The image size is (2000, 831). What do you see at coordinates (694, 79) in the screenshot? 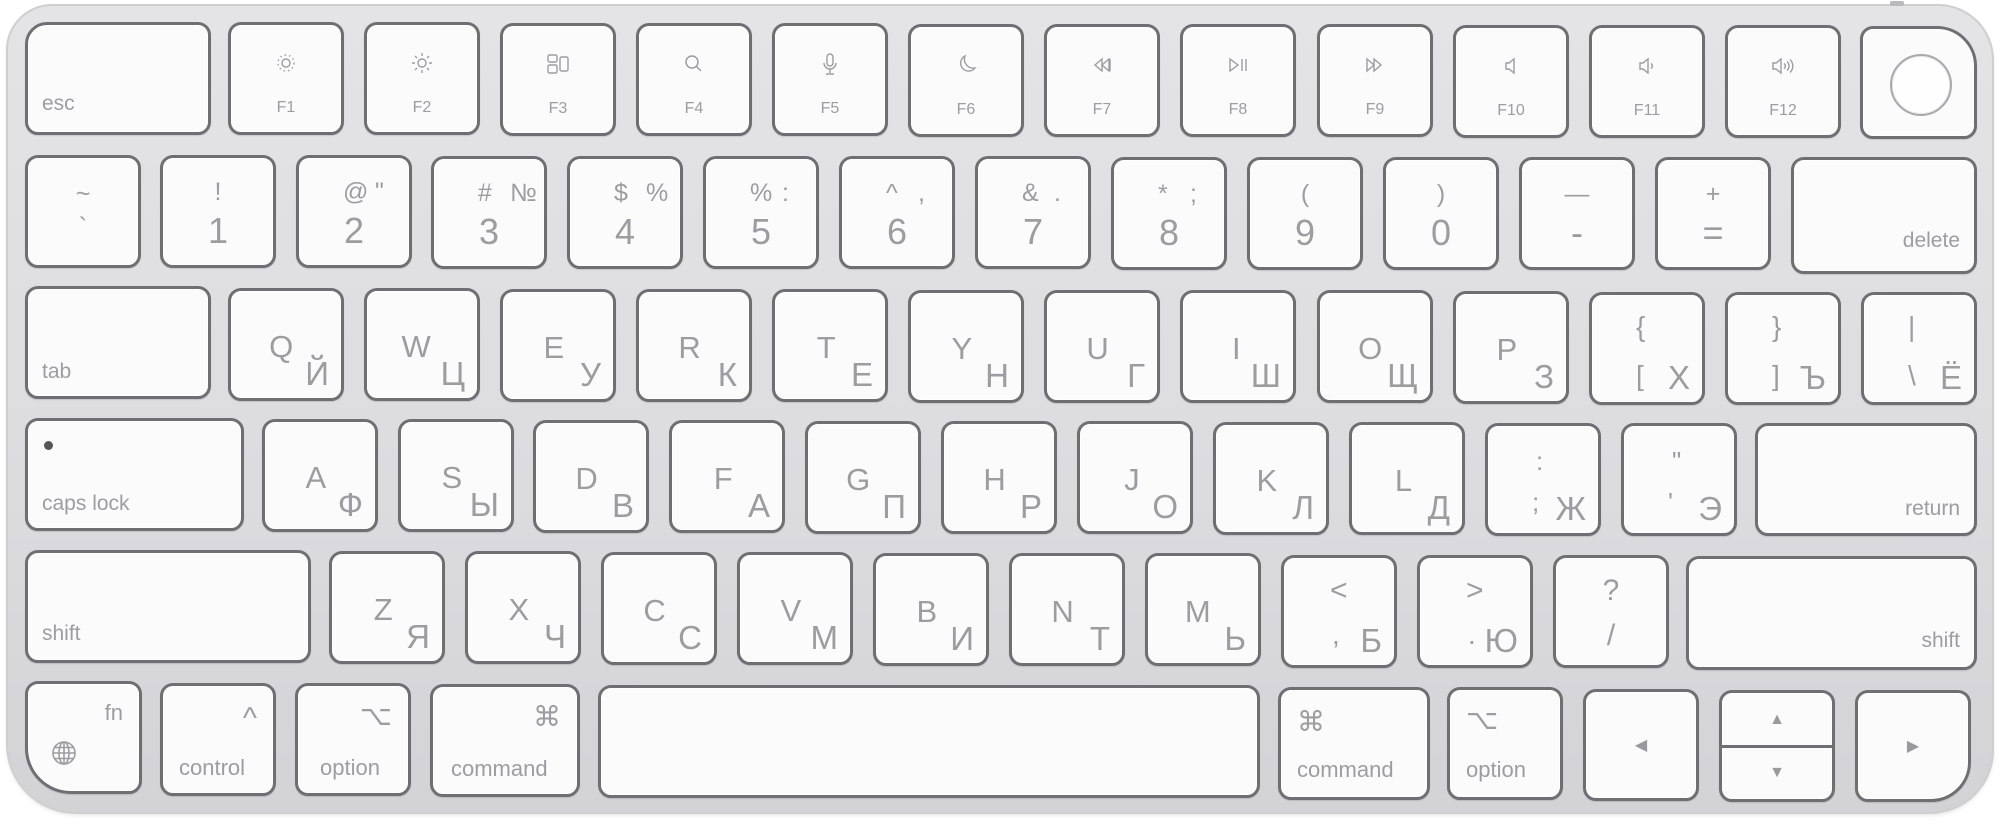
I see `key-f4: F4` at bounding box center [694, 79].